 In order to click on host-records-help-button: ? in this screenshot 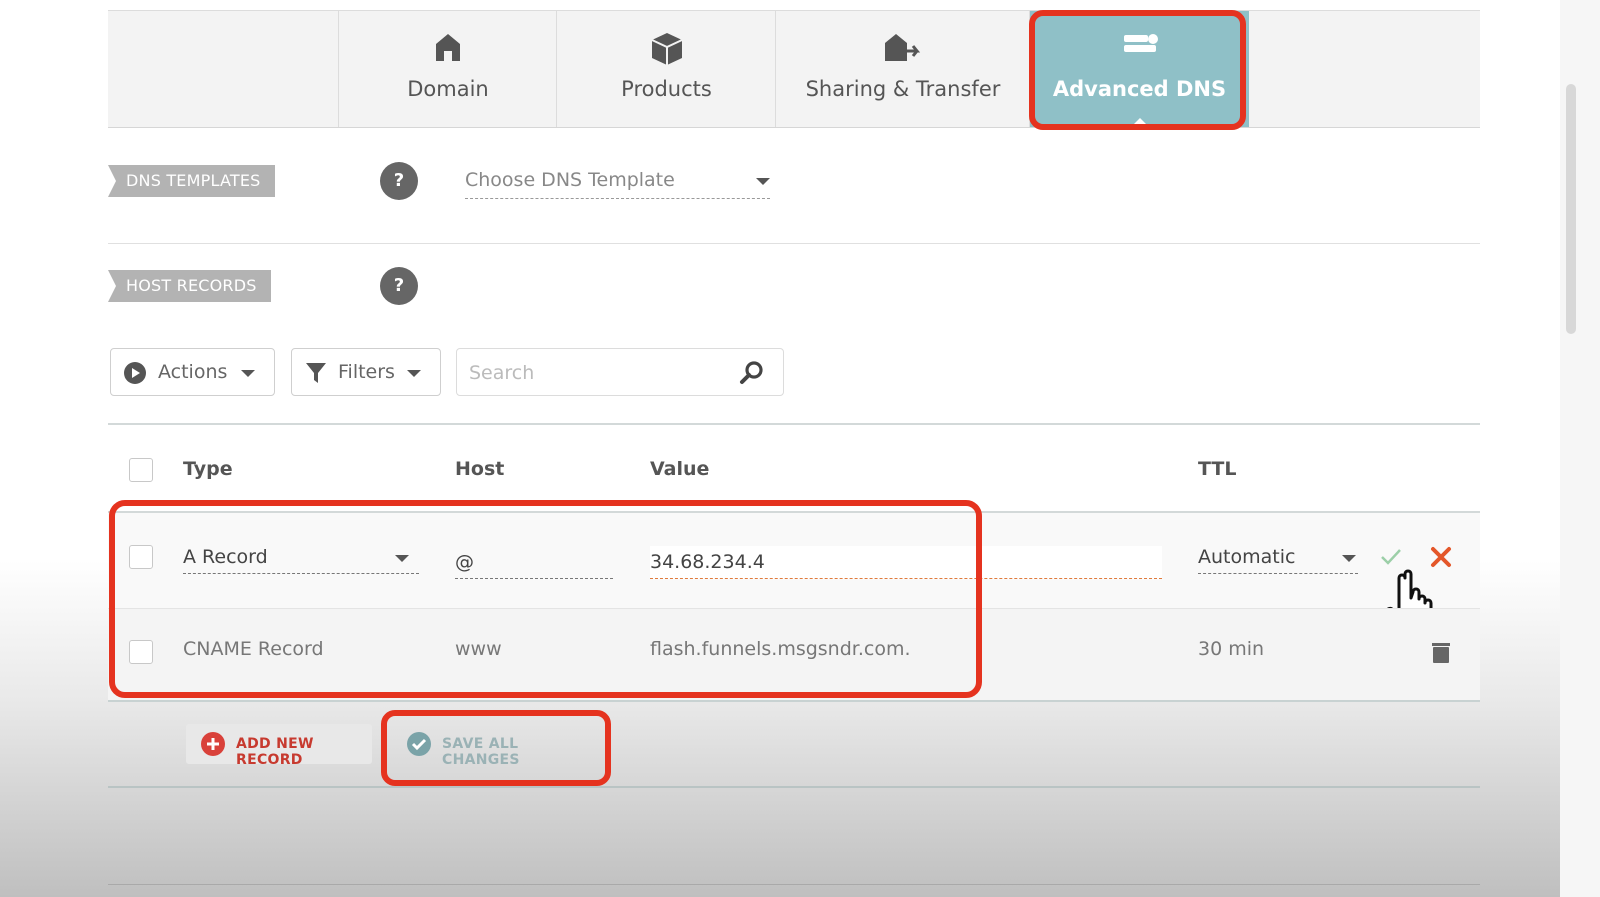, I will do `click(399, 286)`.